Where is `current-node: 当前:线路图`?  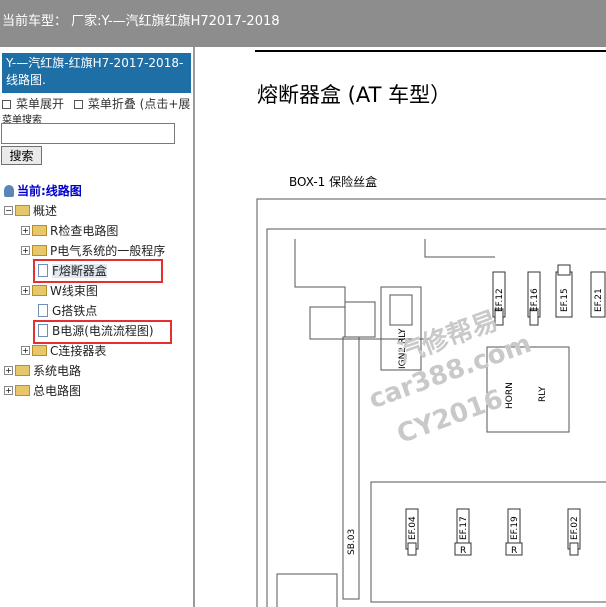
current-node: 当前:线路图 is located at coordinates (43, 191).